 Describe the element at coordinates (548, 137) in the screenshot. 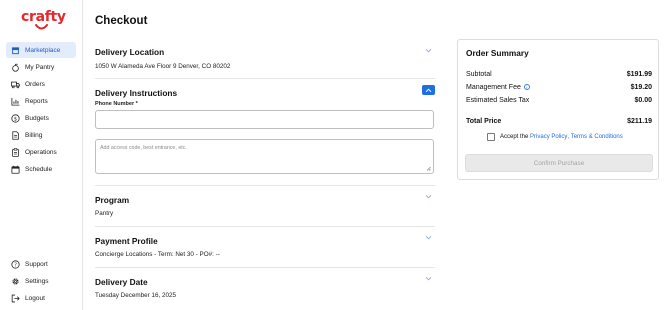

I see `privacy-policy-link: Privacy Policy` at that location.